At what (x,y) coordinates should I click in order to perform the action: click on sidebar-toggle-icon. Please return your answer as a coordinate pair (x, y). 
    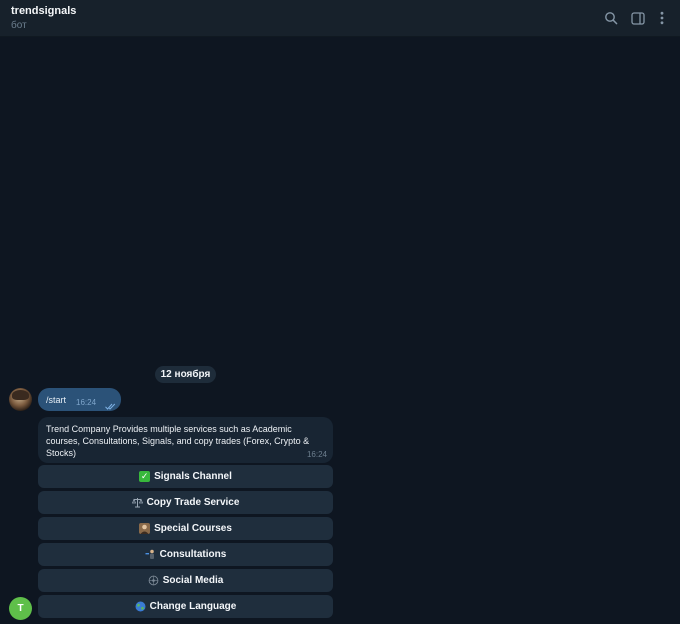
    Looking at the image, I should click on (638, 18).